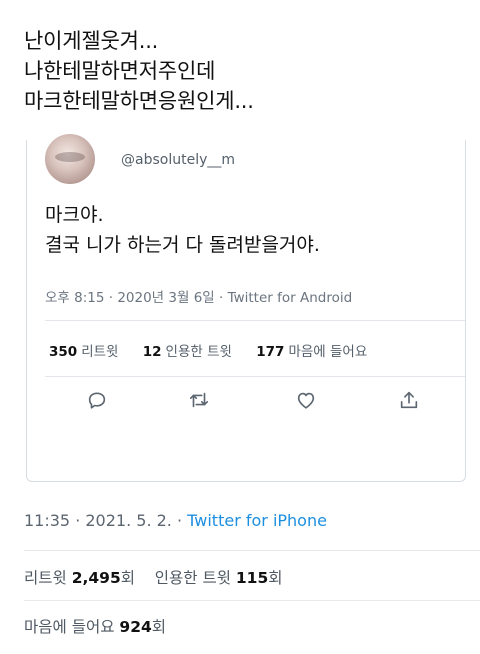 The width and height of the screenshot is (480, 654). Describe the element at coordinates (74, 215) in the screenshot. I see `quoted-line: 마크야.` at that location.